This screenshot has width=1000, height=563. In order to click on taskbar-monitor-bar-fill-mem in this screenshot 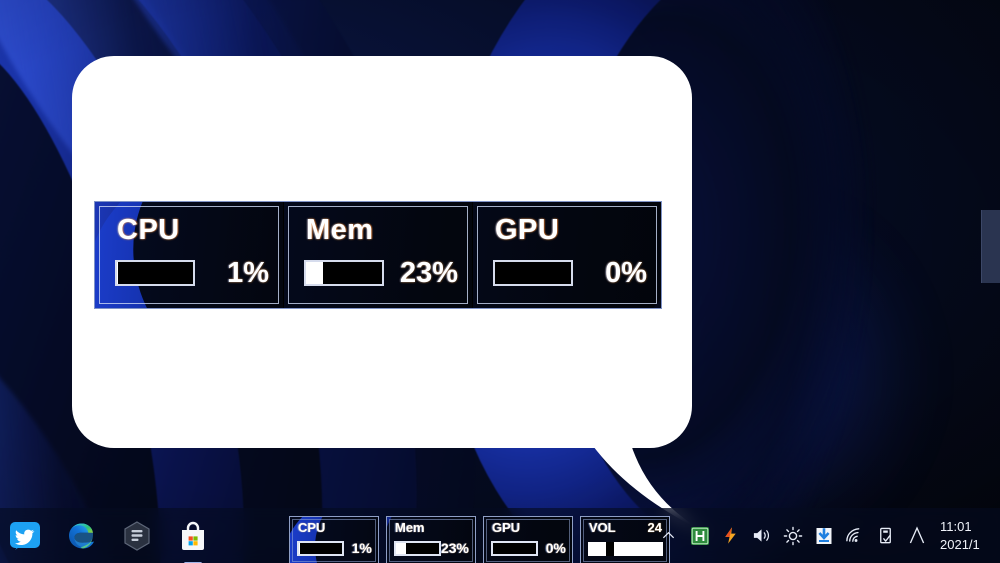, I will do `click(401, 548)`.